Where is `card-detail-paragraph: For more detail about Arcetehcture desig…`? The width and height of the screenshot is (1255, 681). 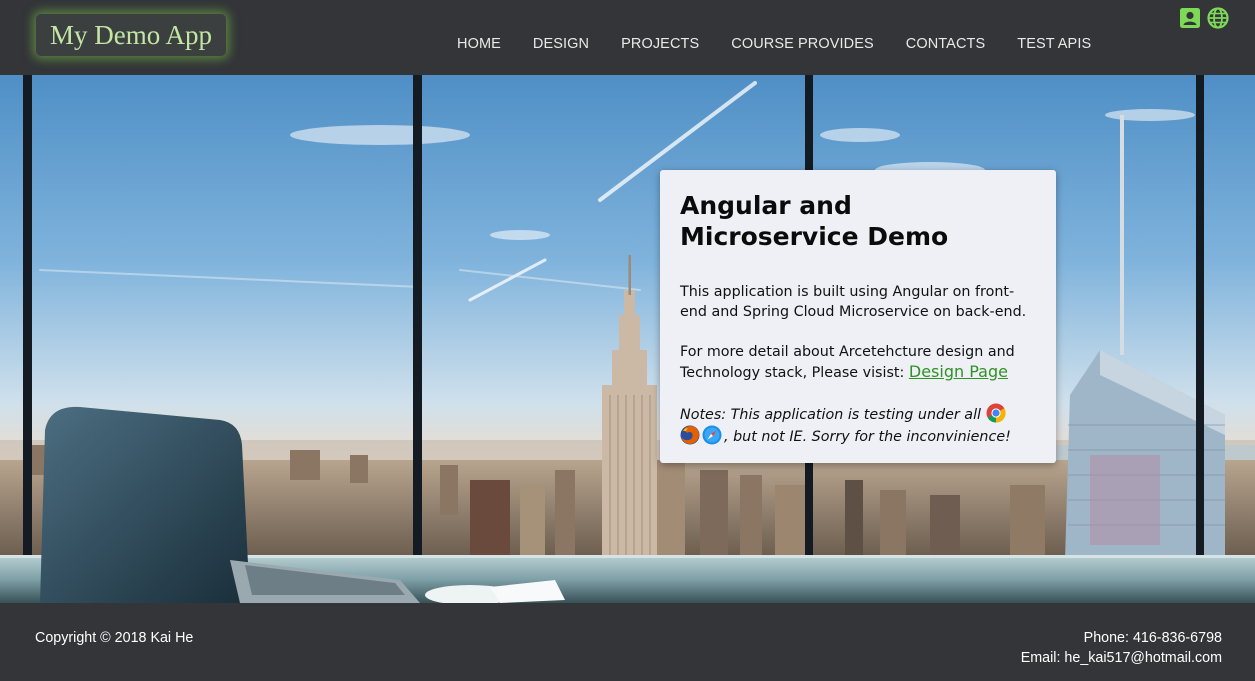 card-detail-paragraph: For more detail about Arcetehcture desig… is located at coordinates (859, 362).